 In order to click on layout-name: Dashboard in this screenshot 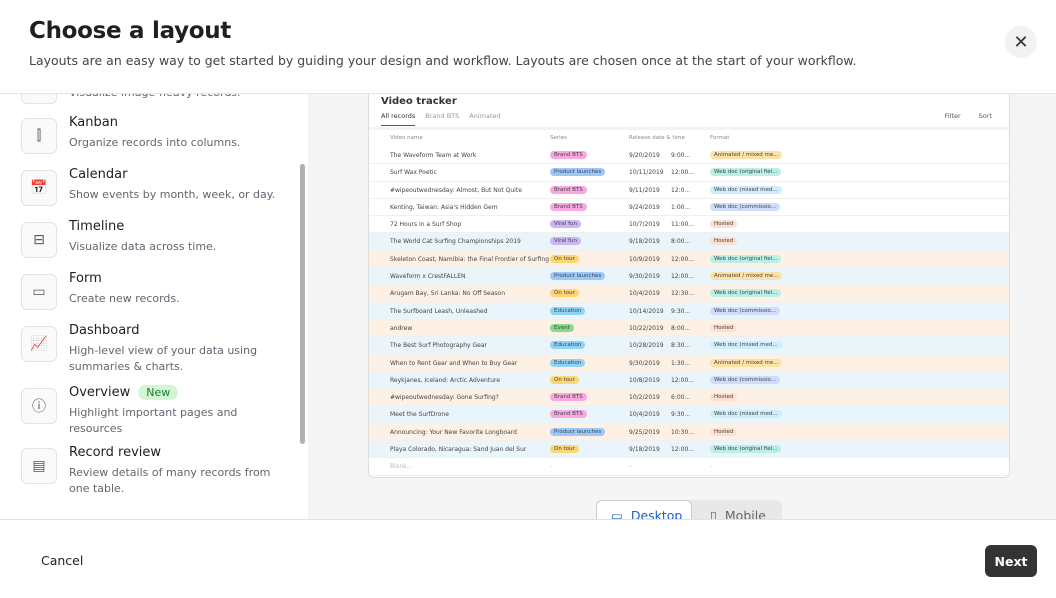, I will do `click(104, 330)`.